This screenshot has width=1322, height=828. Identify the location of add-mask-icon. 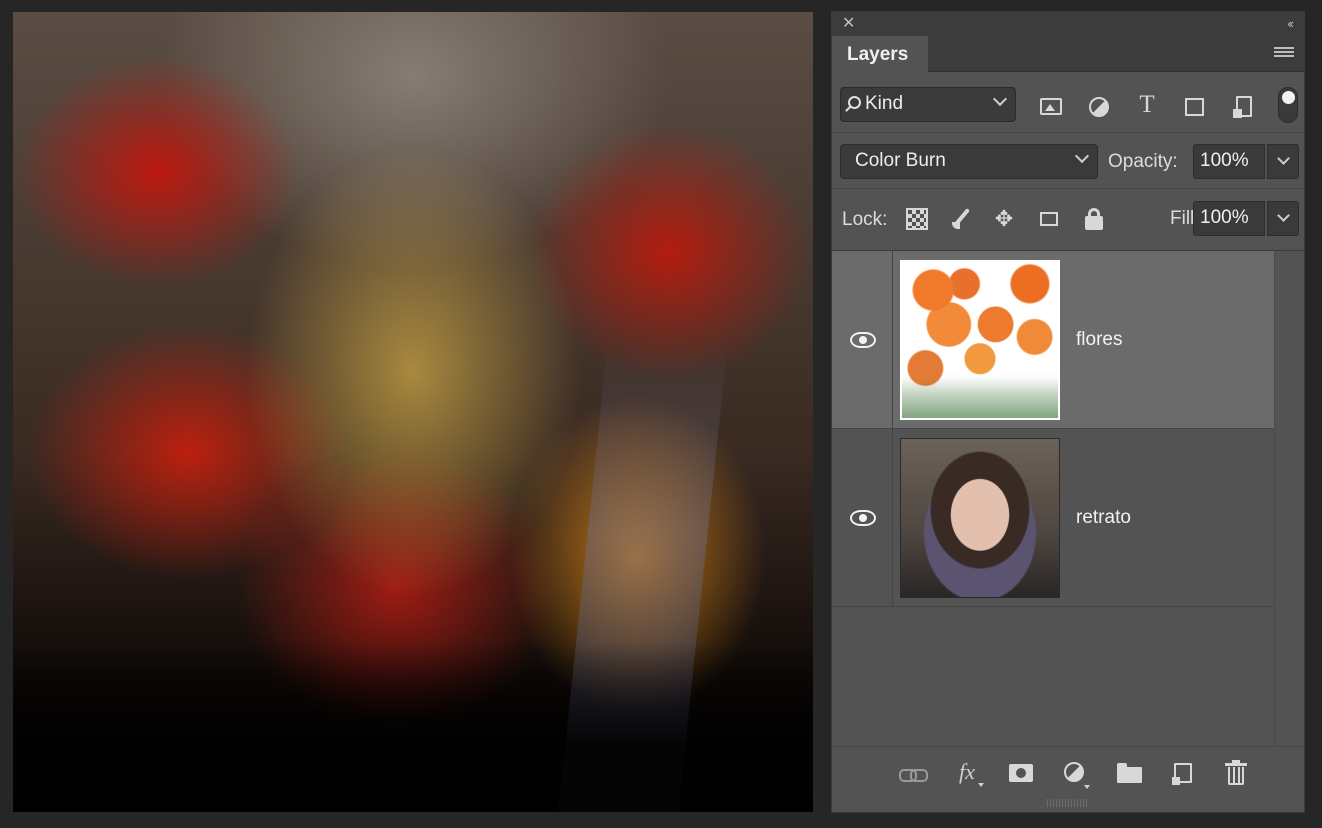
(1021, 773).